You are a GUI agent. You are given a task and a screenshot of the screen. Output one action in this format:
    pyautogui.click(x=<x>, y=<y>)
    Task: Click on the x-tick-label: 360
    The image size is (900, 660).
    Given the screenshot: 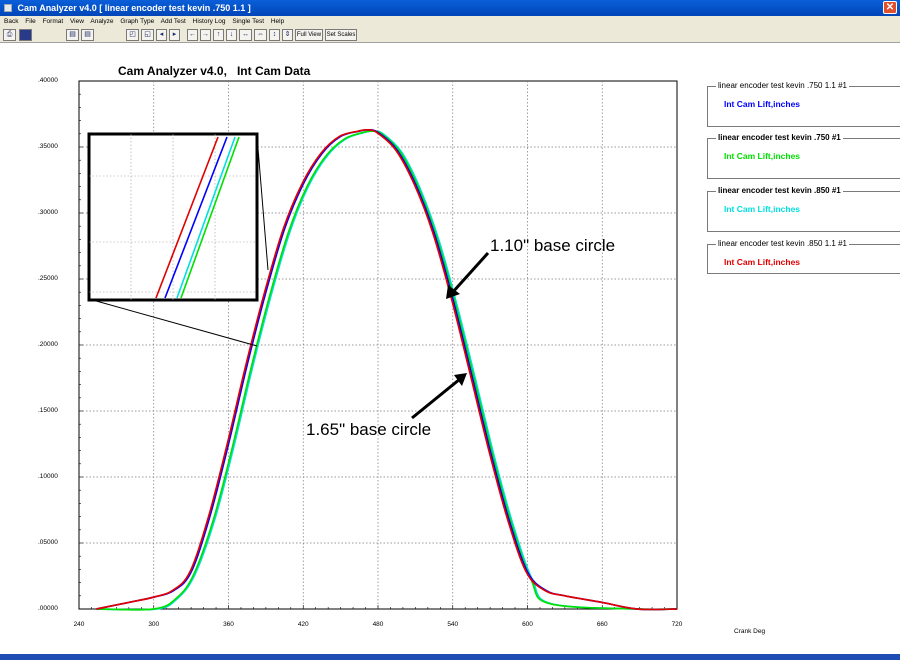 What is the action you would take?
    pyautogui.click(x=228, y=624)
    